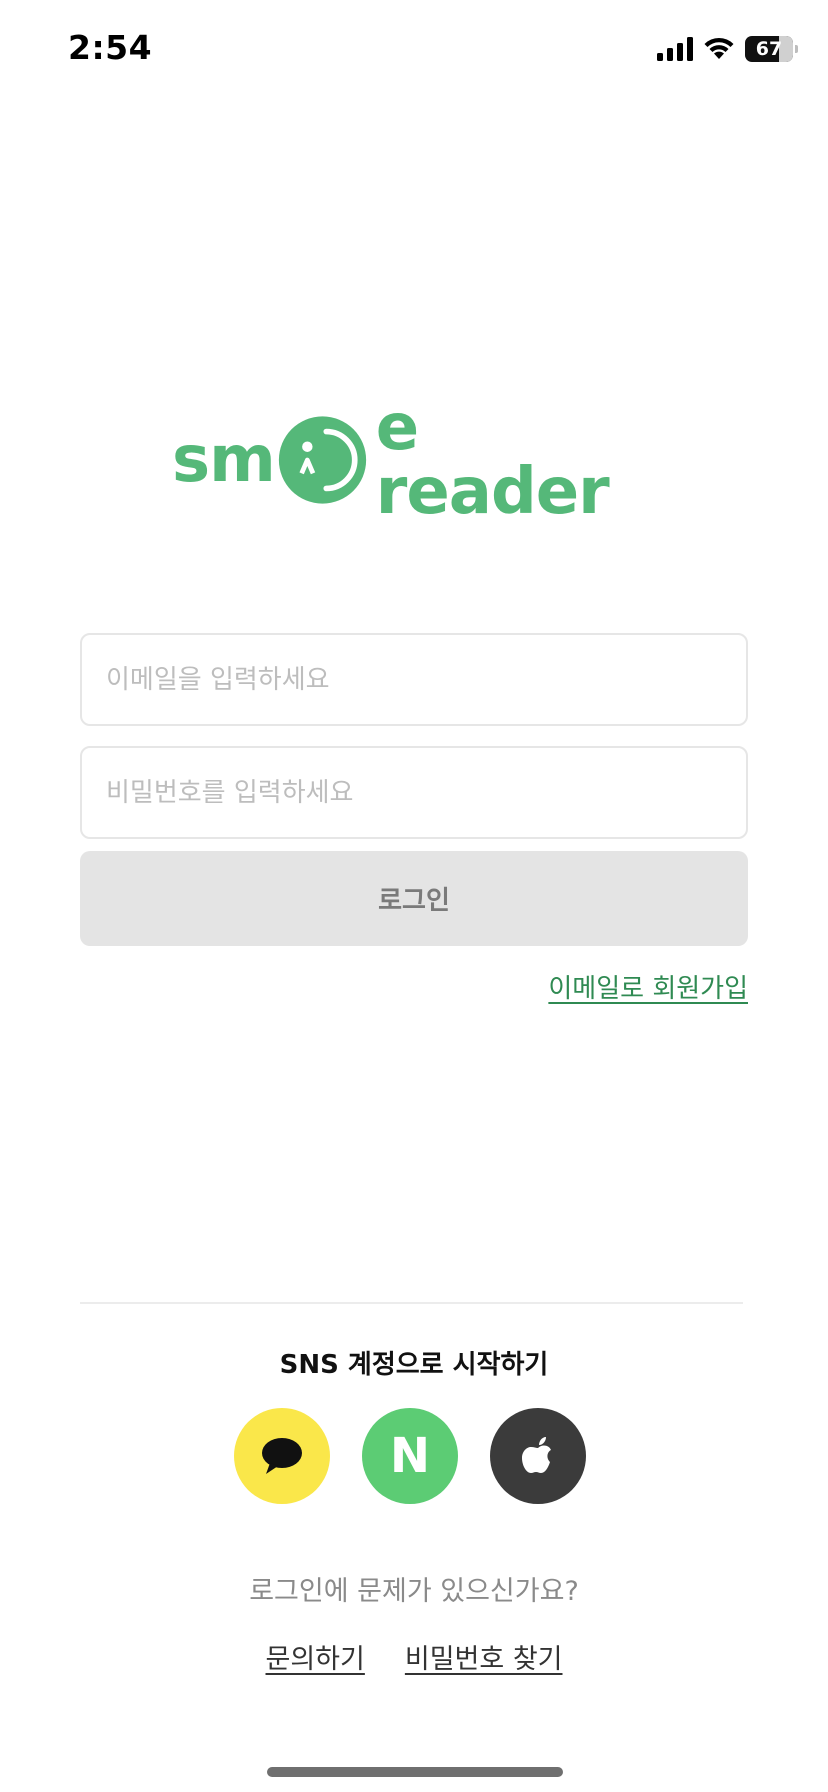 The height and width of the screenshot is (1792, 828). I want to click on status-time: 2:54, so click(110, 47).